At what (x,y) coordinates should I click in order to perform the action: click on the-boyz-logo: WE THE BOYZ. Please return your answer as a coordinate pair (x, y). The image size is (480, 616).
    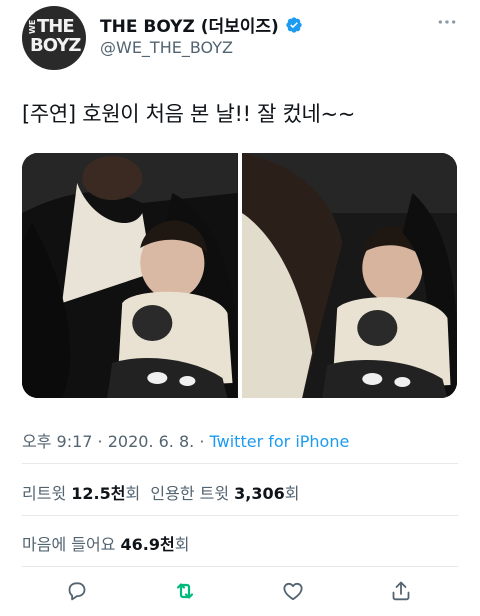
    Looking at the image, I should click on (54, 37).